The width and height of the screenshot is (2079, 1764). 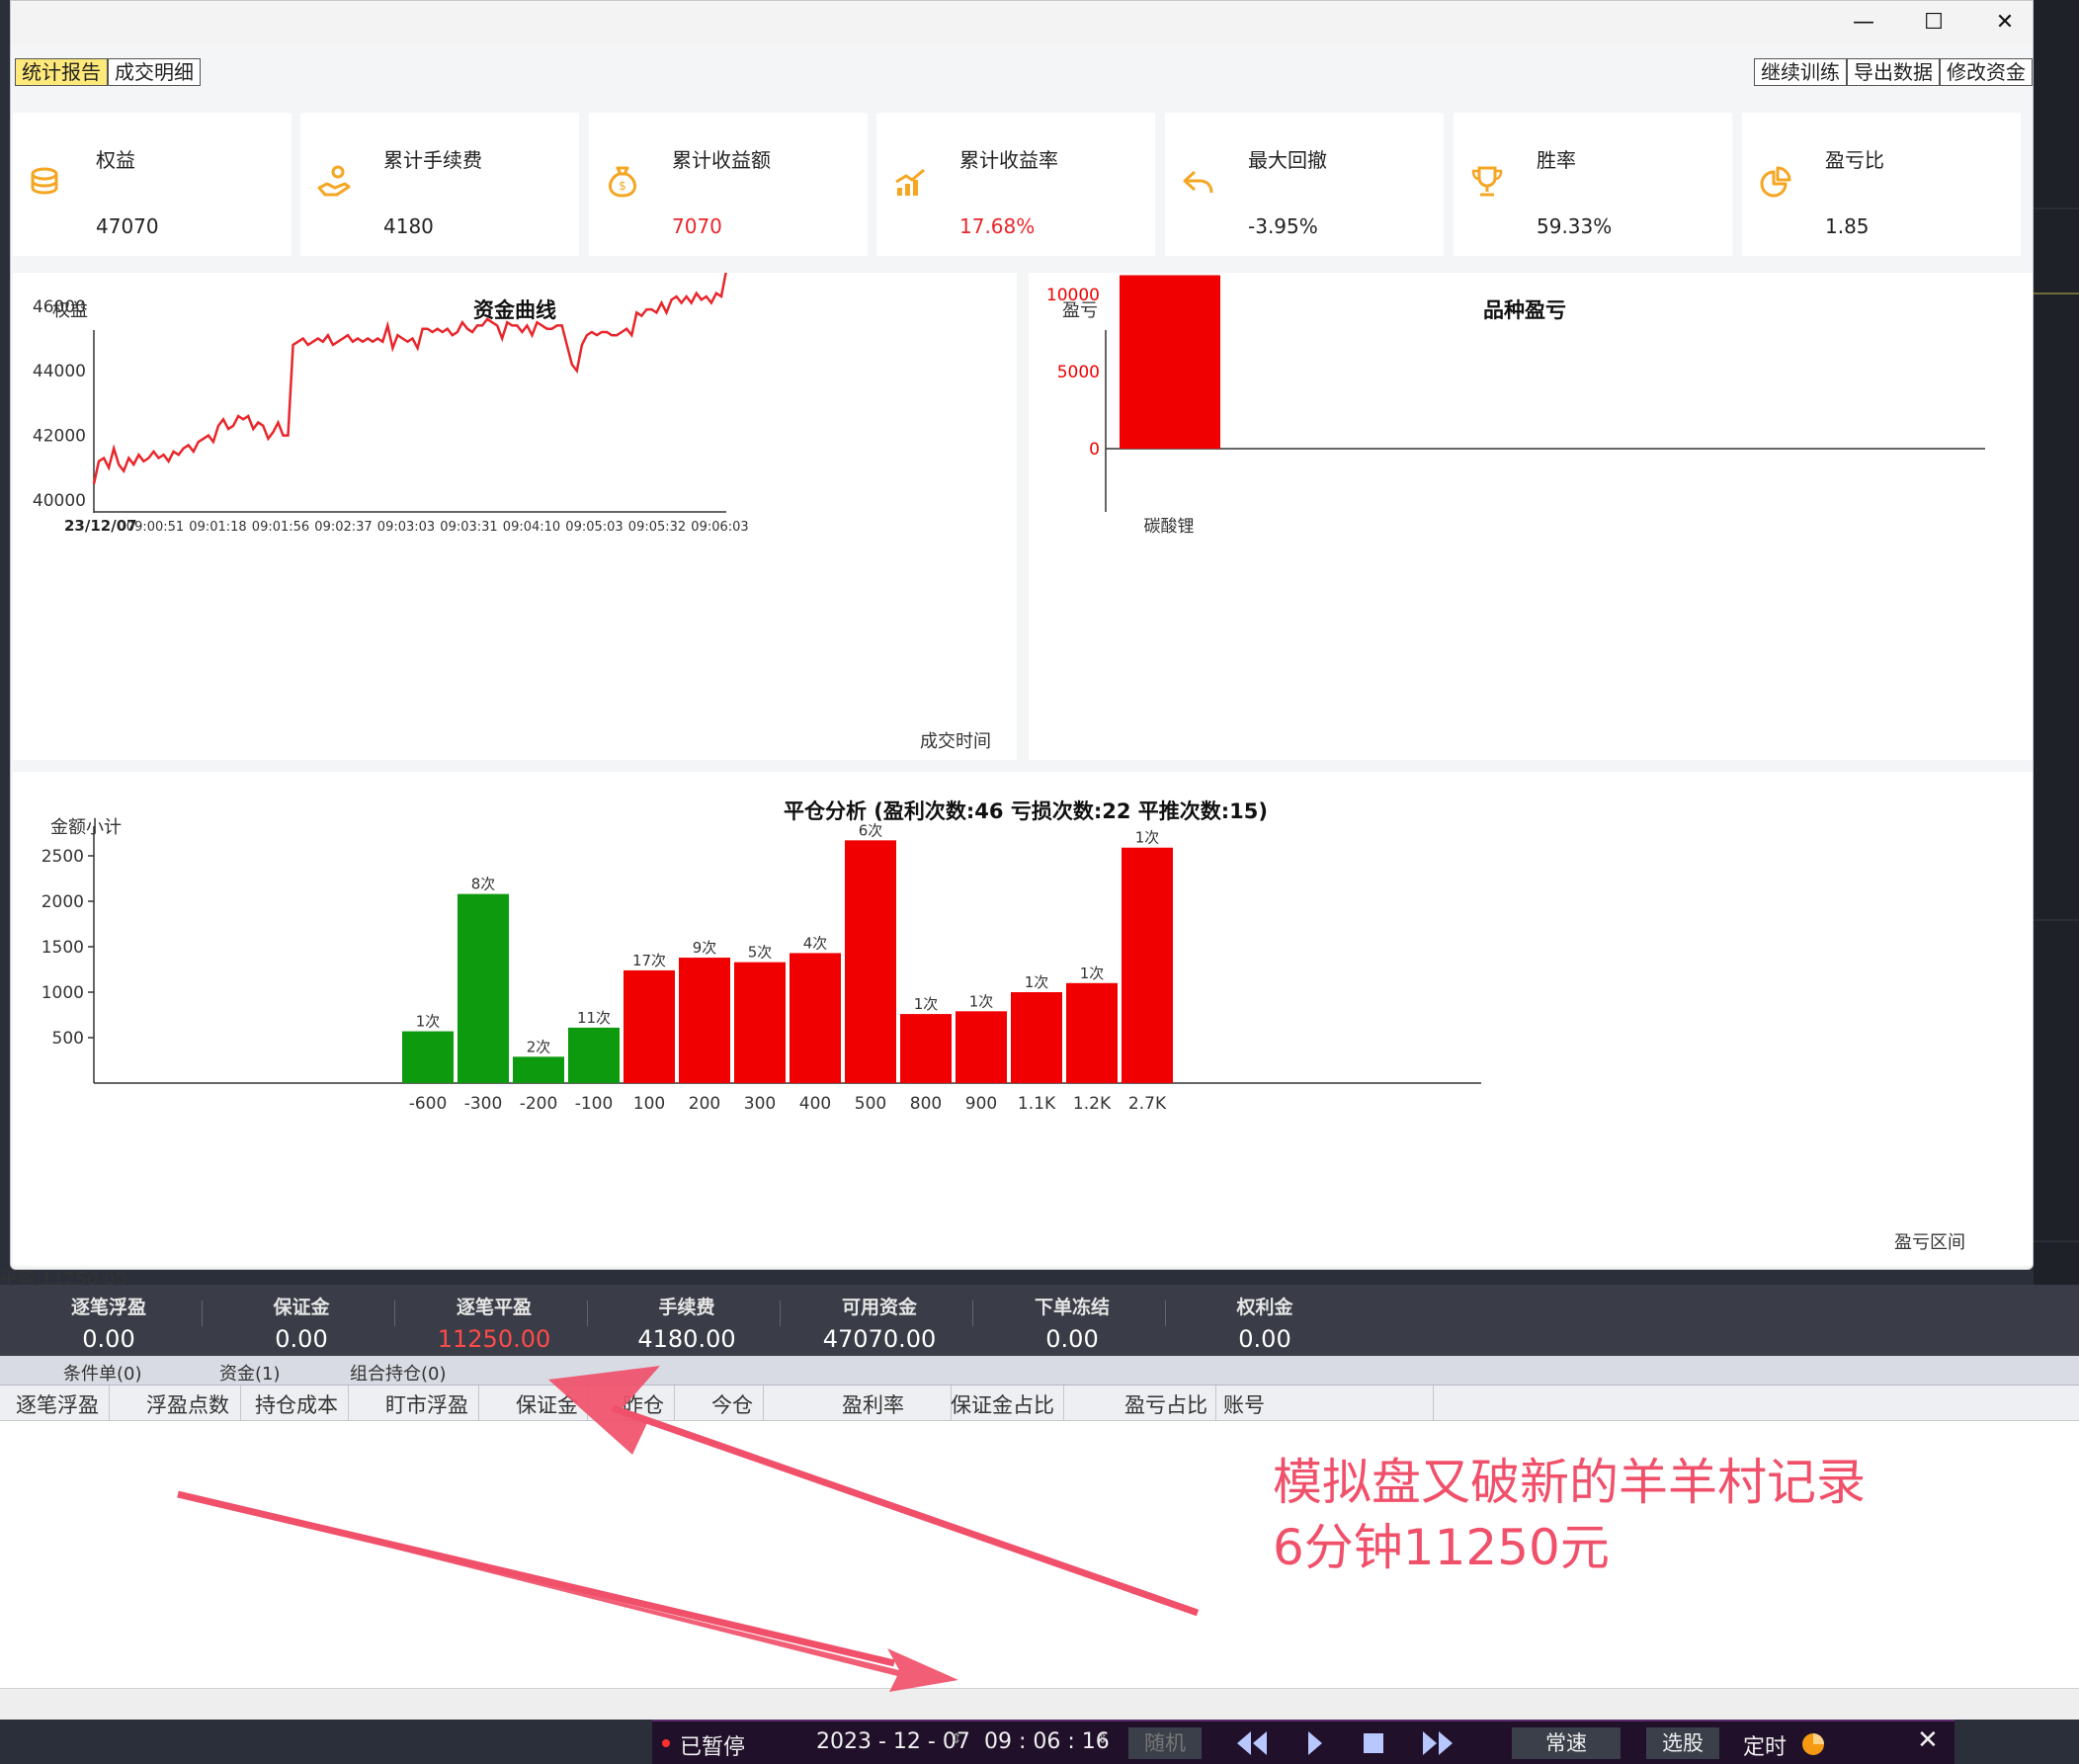 What do you see at coordinates (955, 741) in the screenshot?
I see `equity-x-label: 成交时间` at bounding box center [955, 741].